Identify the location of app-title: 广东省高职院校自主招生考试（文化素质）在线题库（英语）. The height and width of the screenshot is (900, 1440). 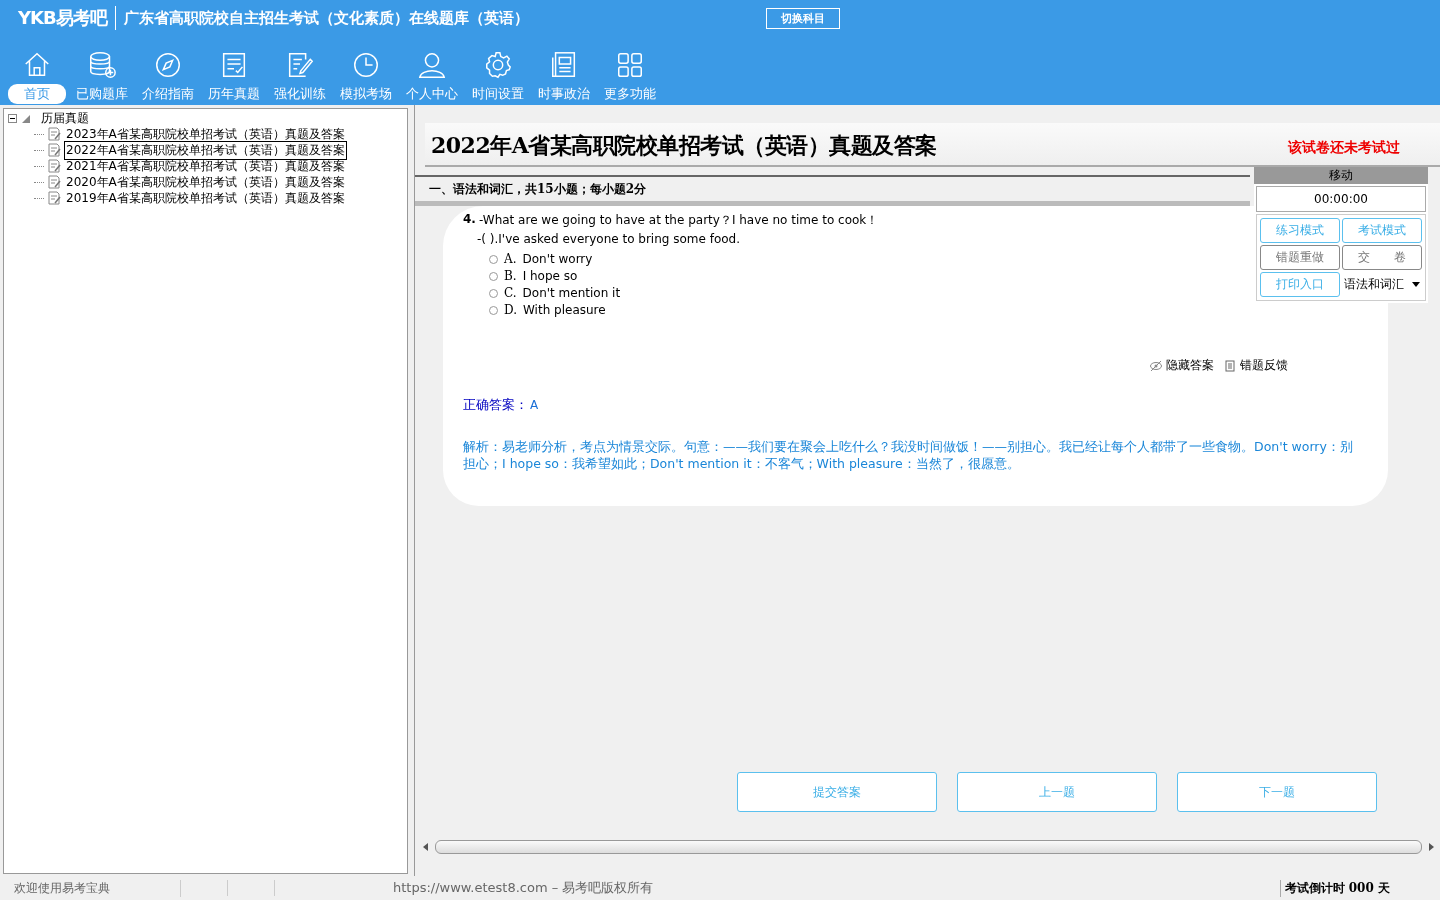
(326, 18).